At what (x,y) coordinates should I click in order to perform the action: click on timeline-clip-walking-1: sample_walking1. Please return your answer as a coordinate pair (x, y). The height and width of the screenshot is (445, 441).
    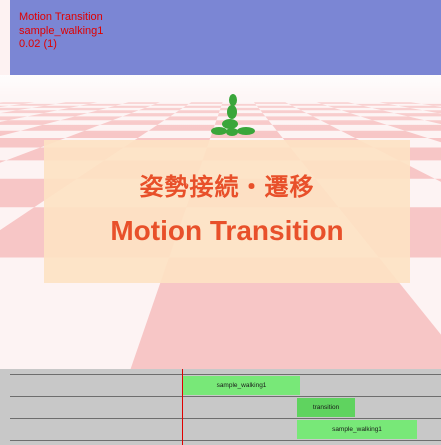
    Looking at the image, I should click on (241, 385).